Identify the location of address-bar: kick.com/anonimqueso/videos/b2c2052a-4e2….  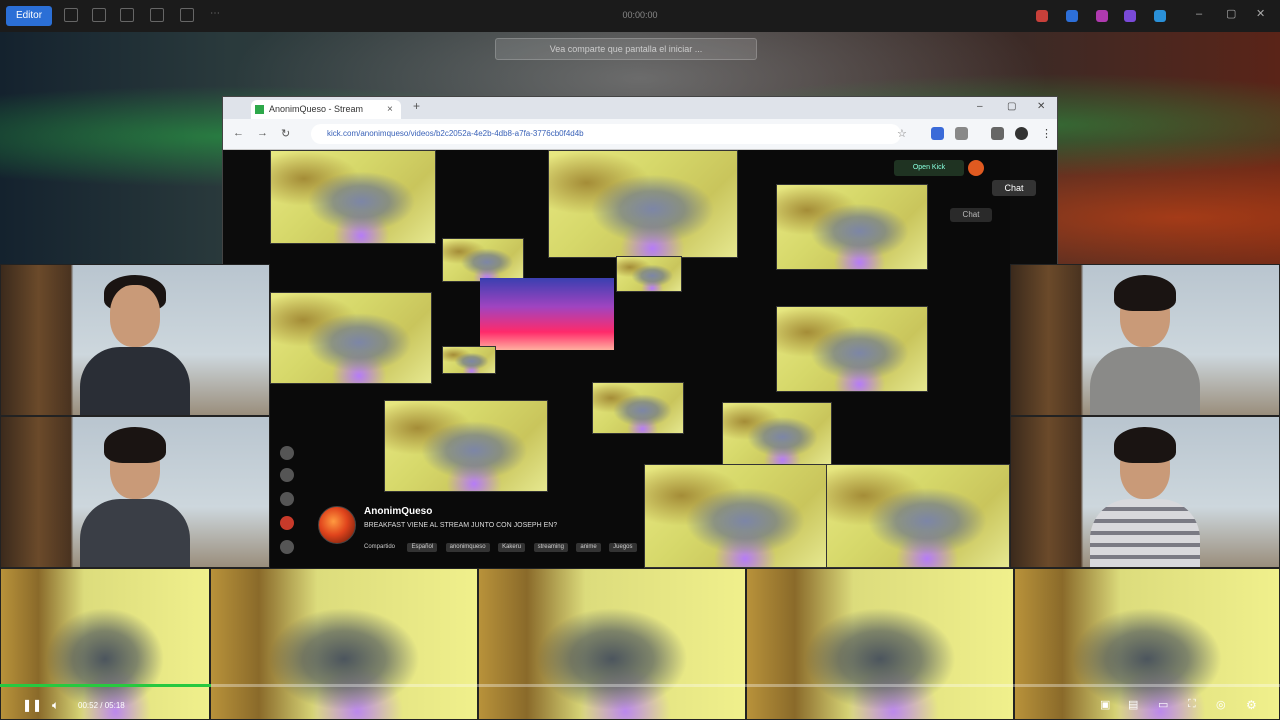
(606, 134).